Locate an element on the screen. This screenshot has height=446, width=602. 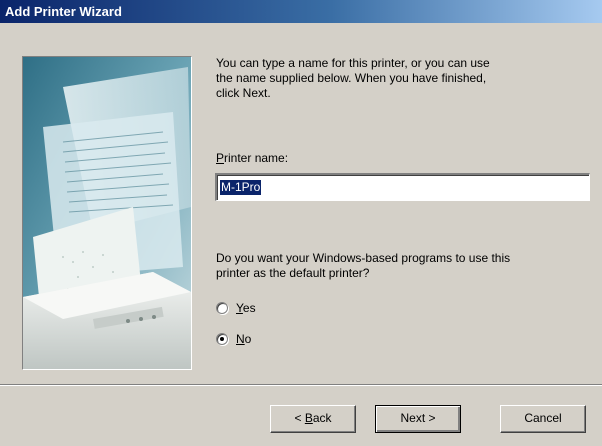
title-bar: Add Printer Wizard is located at coordinates (301, 11).